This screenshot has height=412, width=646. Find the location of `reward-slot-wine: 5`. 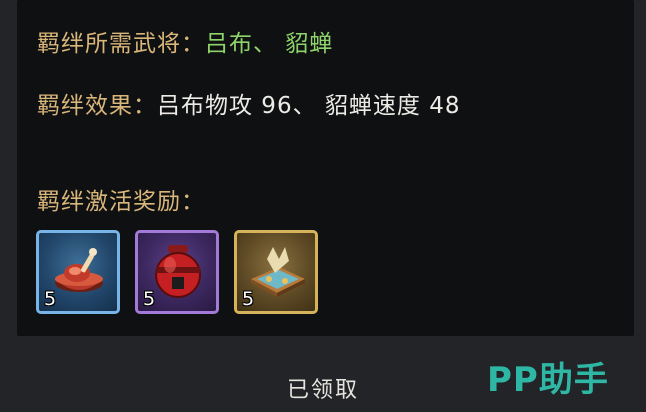

reward-slot-wine: 5 is located at coordinates (177, 272).